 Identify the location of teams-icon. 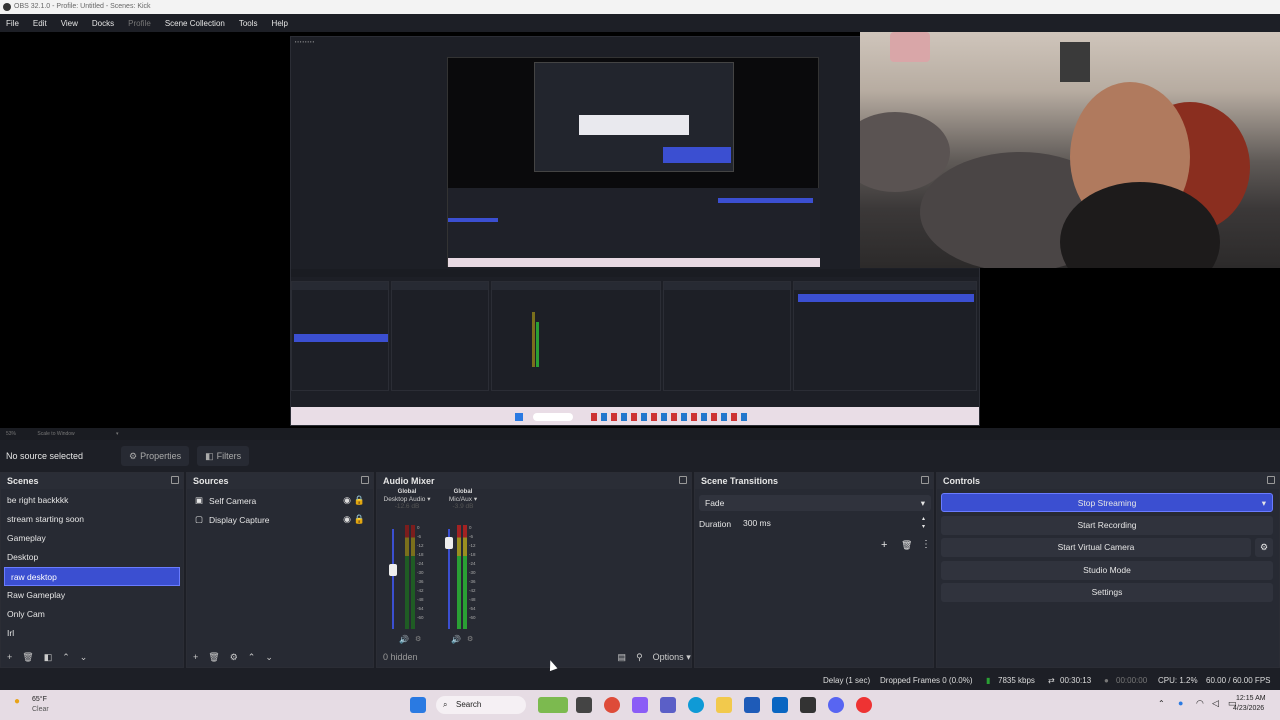
(668, 705).